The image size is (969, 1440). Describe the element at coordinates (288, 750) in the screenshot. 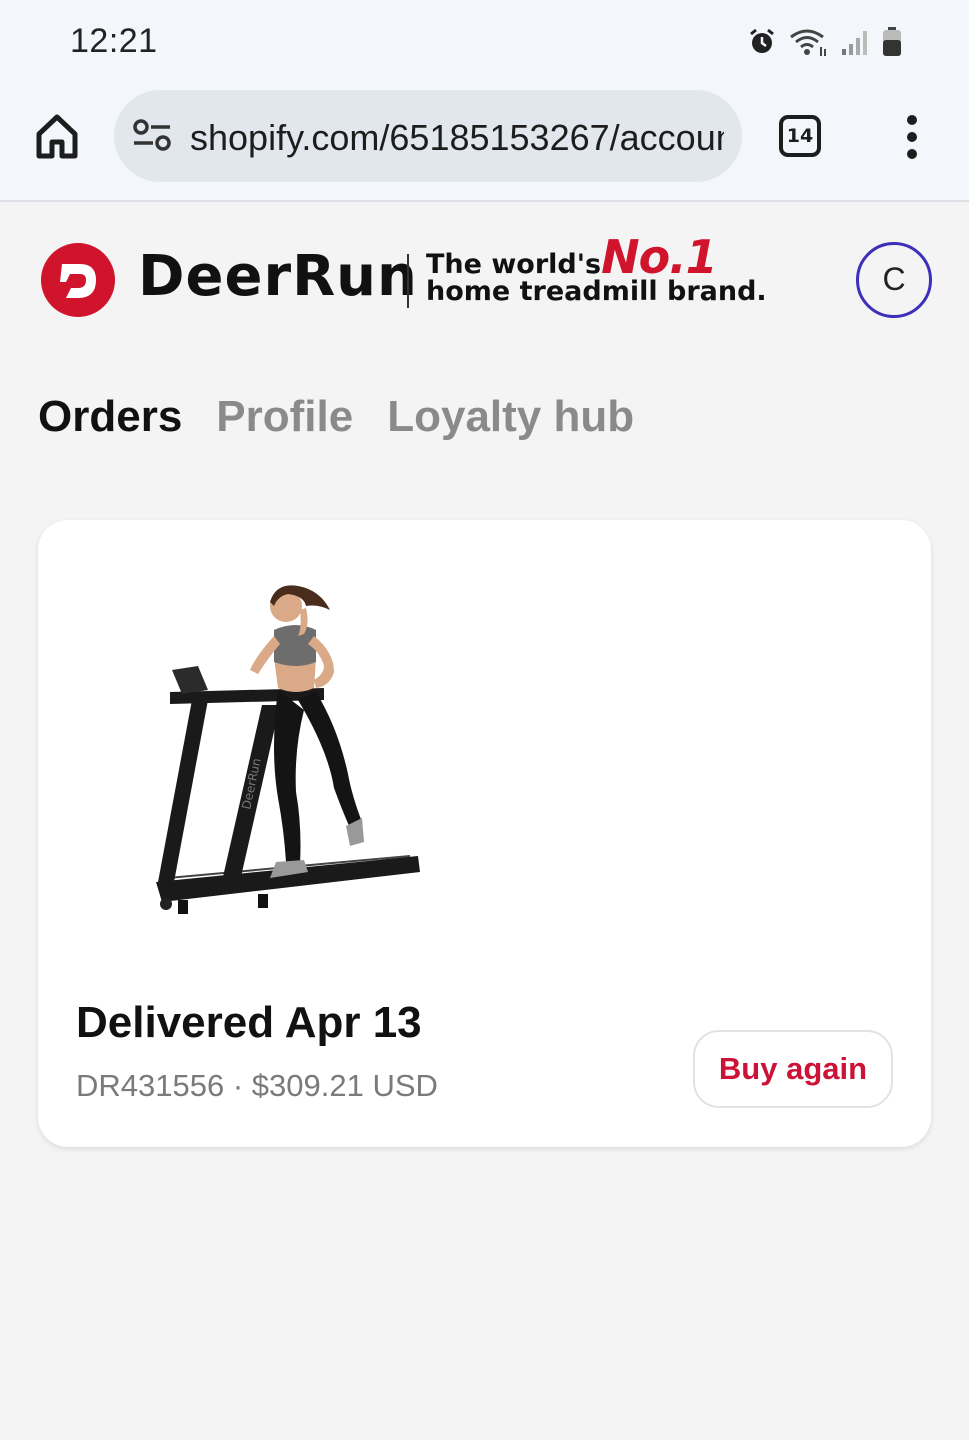

I see `product-image: DeerRun` at that location.